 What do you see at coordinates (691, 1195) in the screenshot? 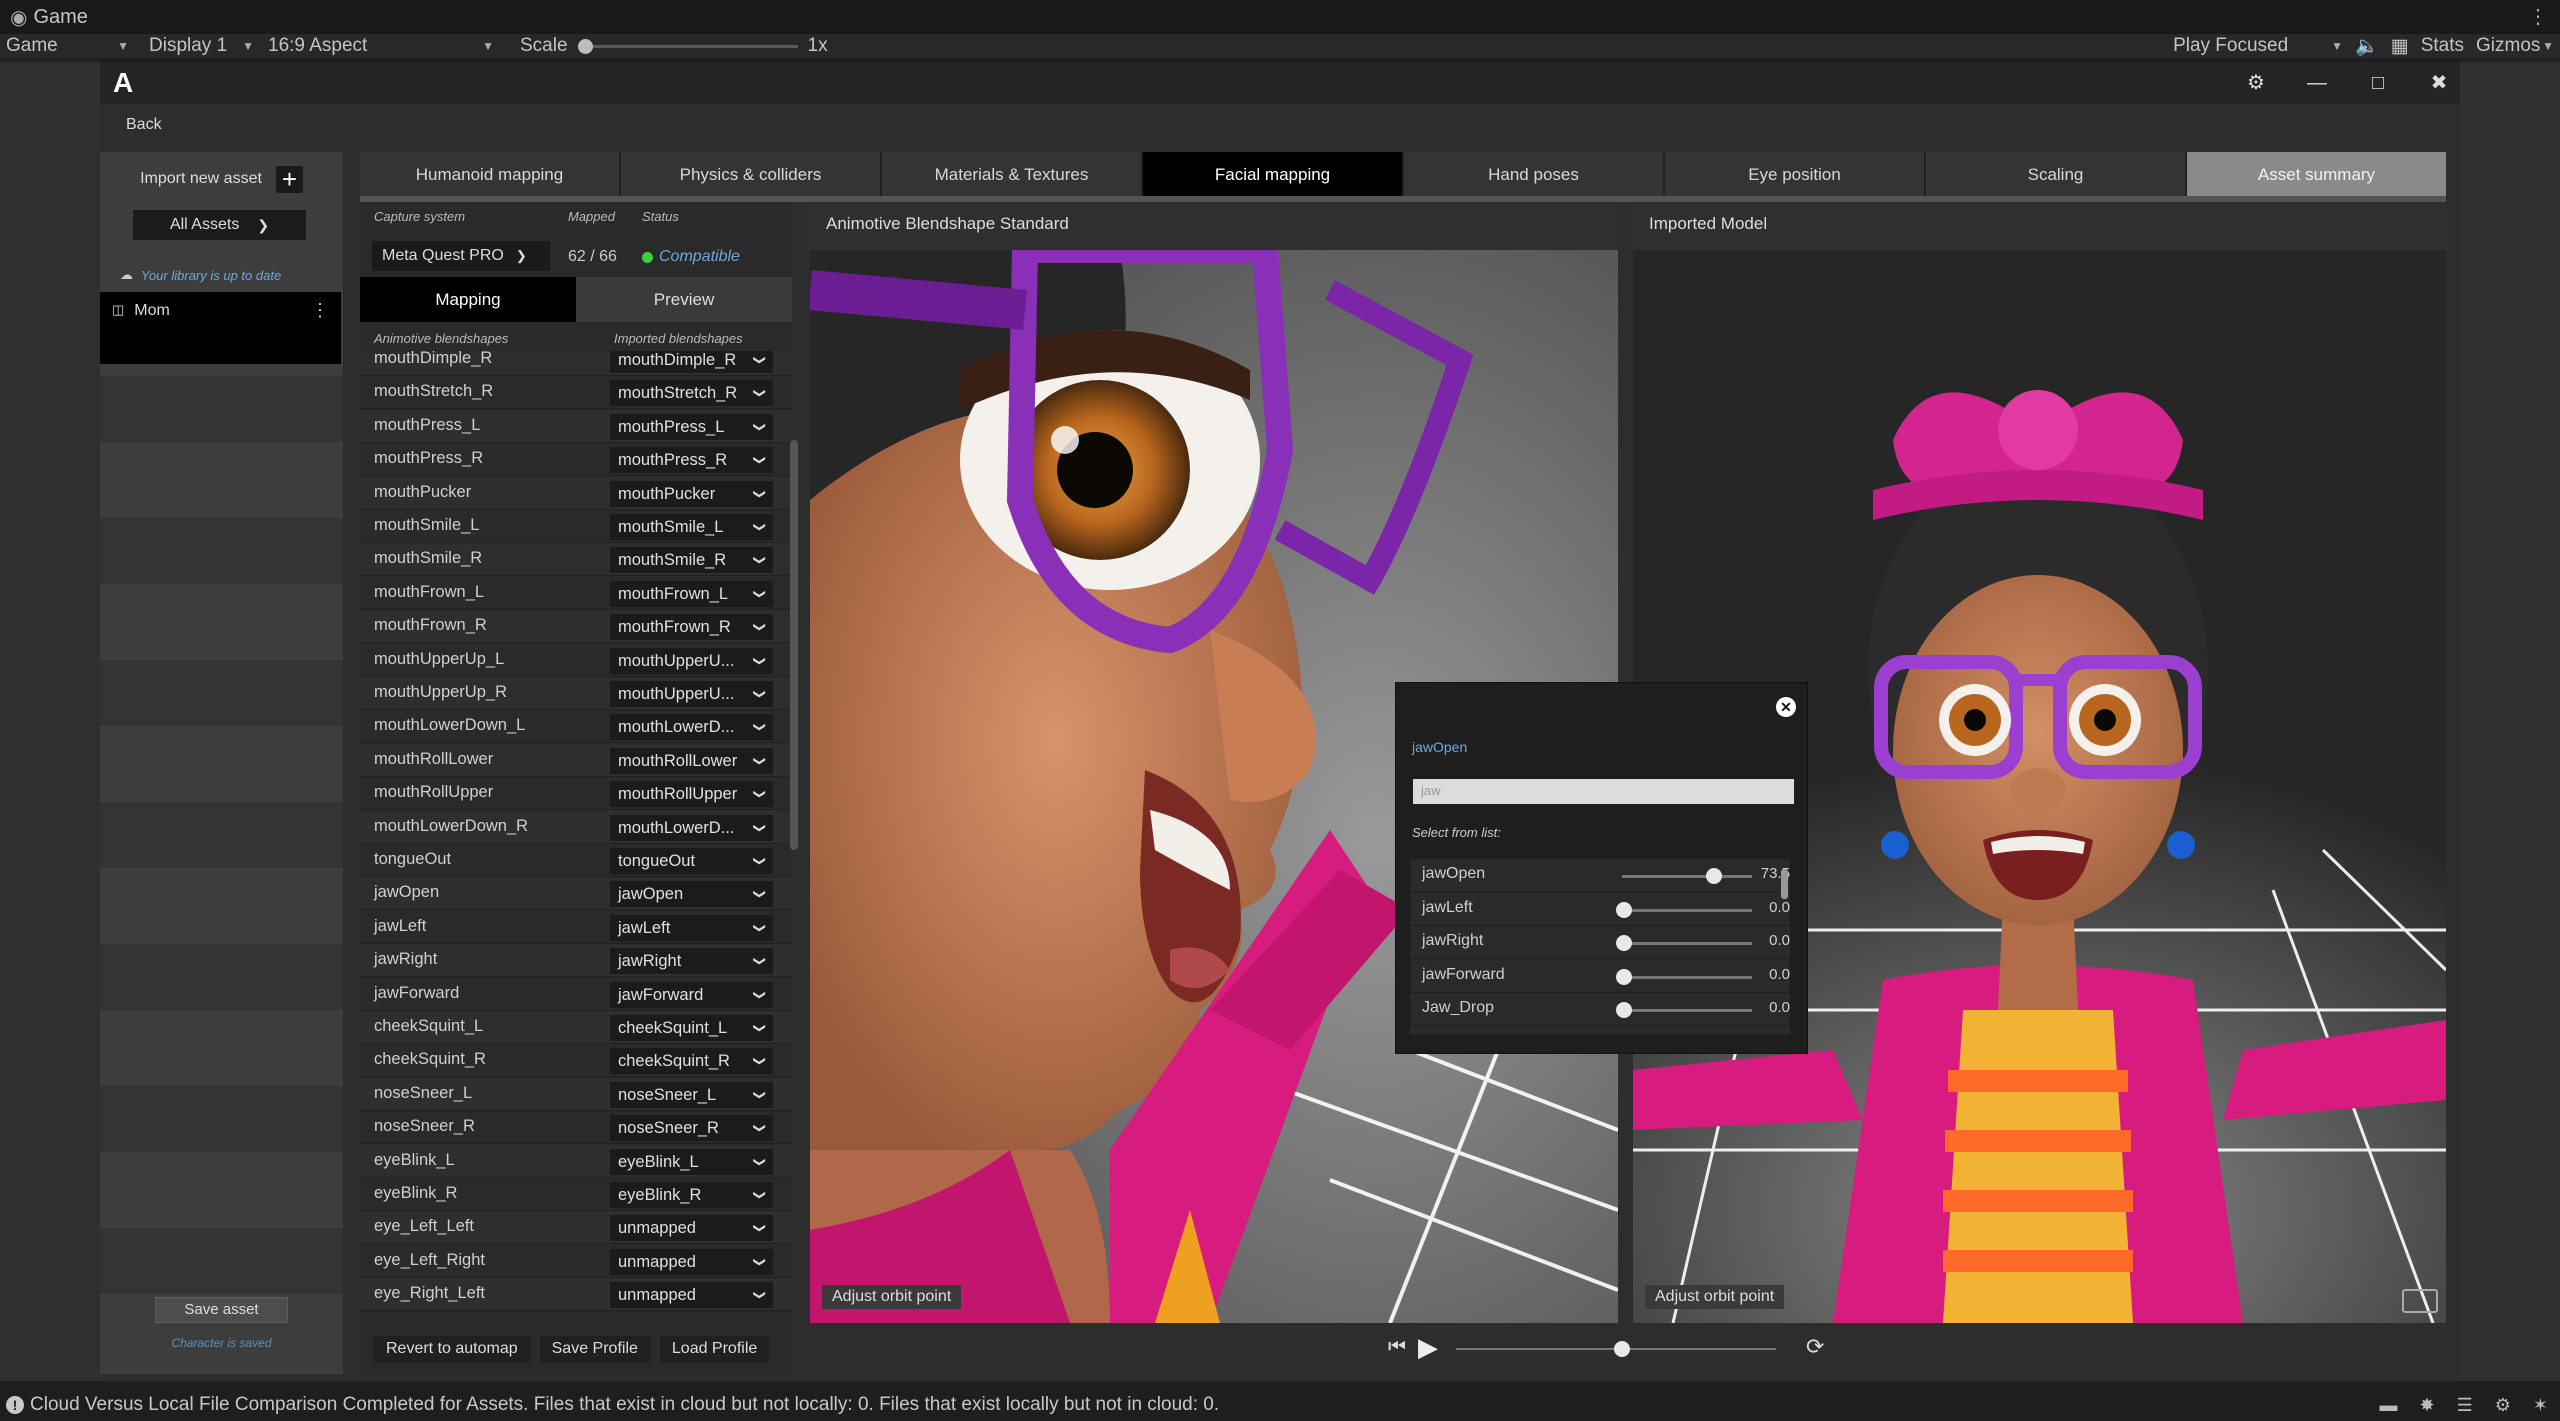
I see `imported-blendshape-dropdown: eyeBlink_R ❯` at bounding box center [691, 1195].